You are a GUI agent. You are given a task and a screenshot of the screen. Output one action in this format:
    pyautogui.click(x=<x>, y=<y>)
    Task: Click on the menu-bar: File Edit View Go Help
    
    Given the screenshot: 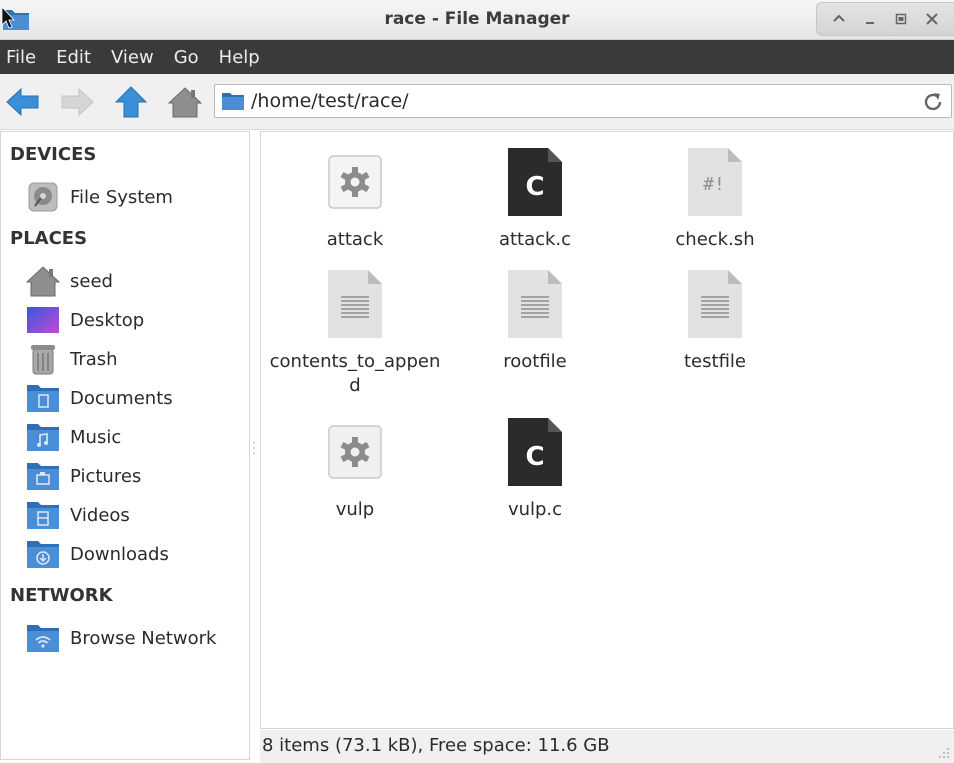 What is the action you would take?
    pyautogui.click(x=477, y=57)
    